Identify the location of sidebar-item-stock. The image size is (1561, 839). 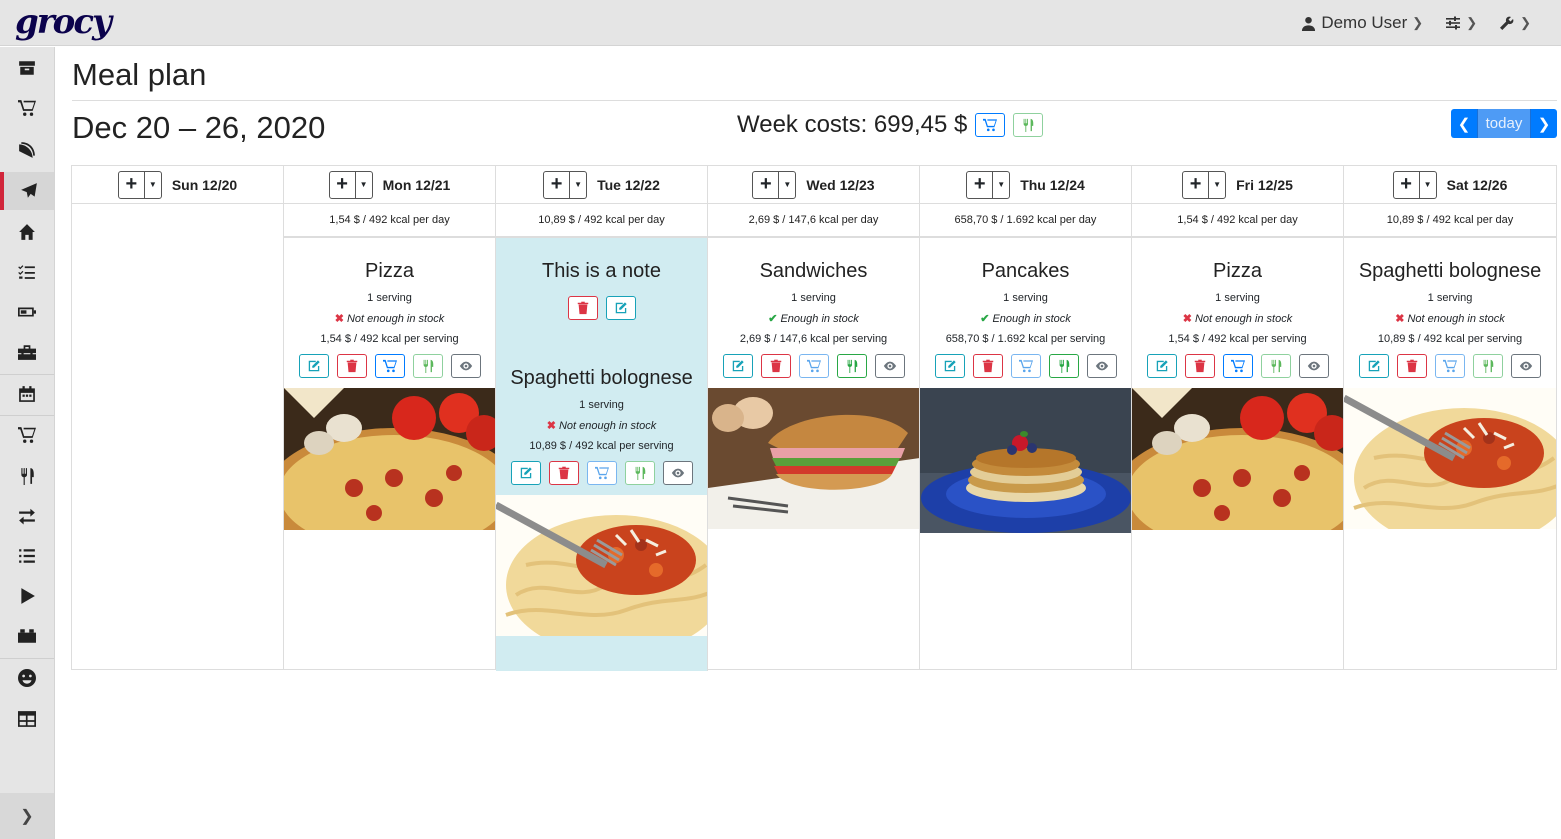
(27, 68).